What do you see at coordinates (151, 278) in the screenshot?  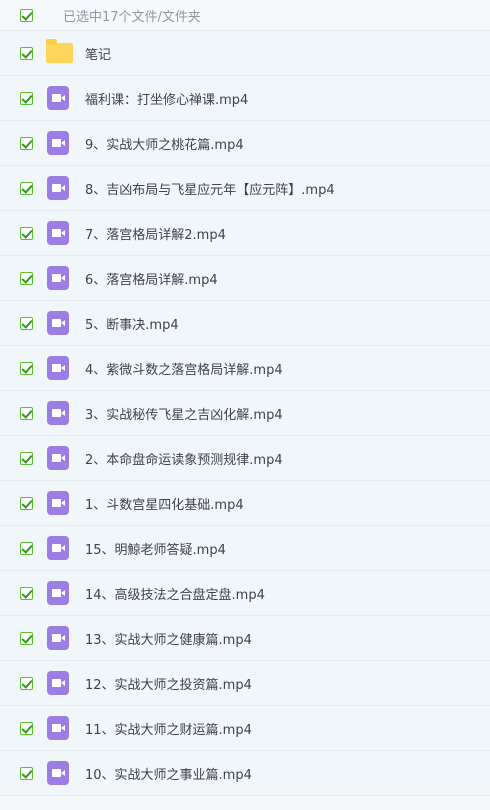 I see `item-name: 6、落宫格局详解.mp4` at bounding box center [151, 278].